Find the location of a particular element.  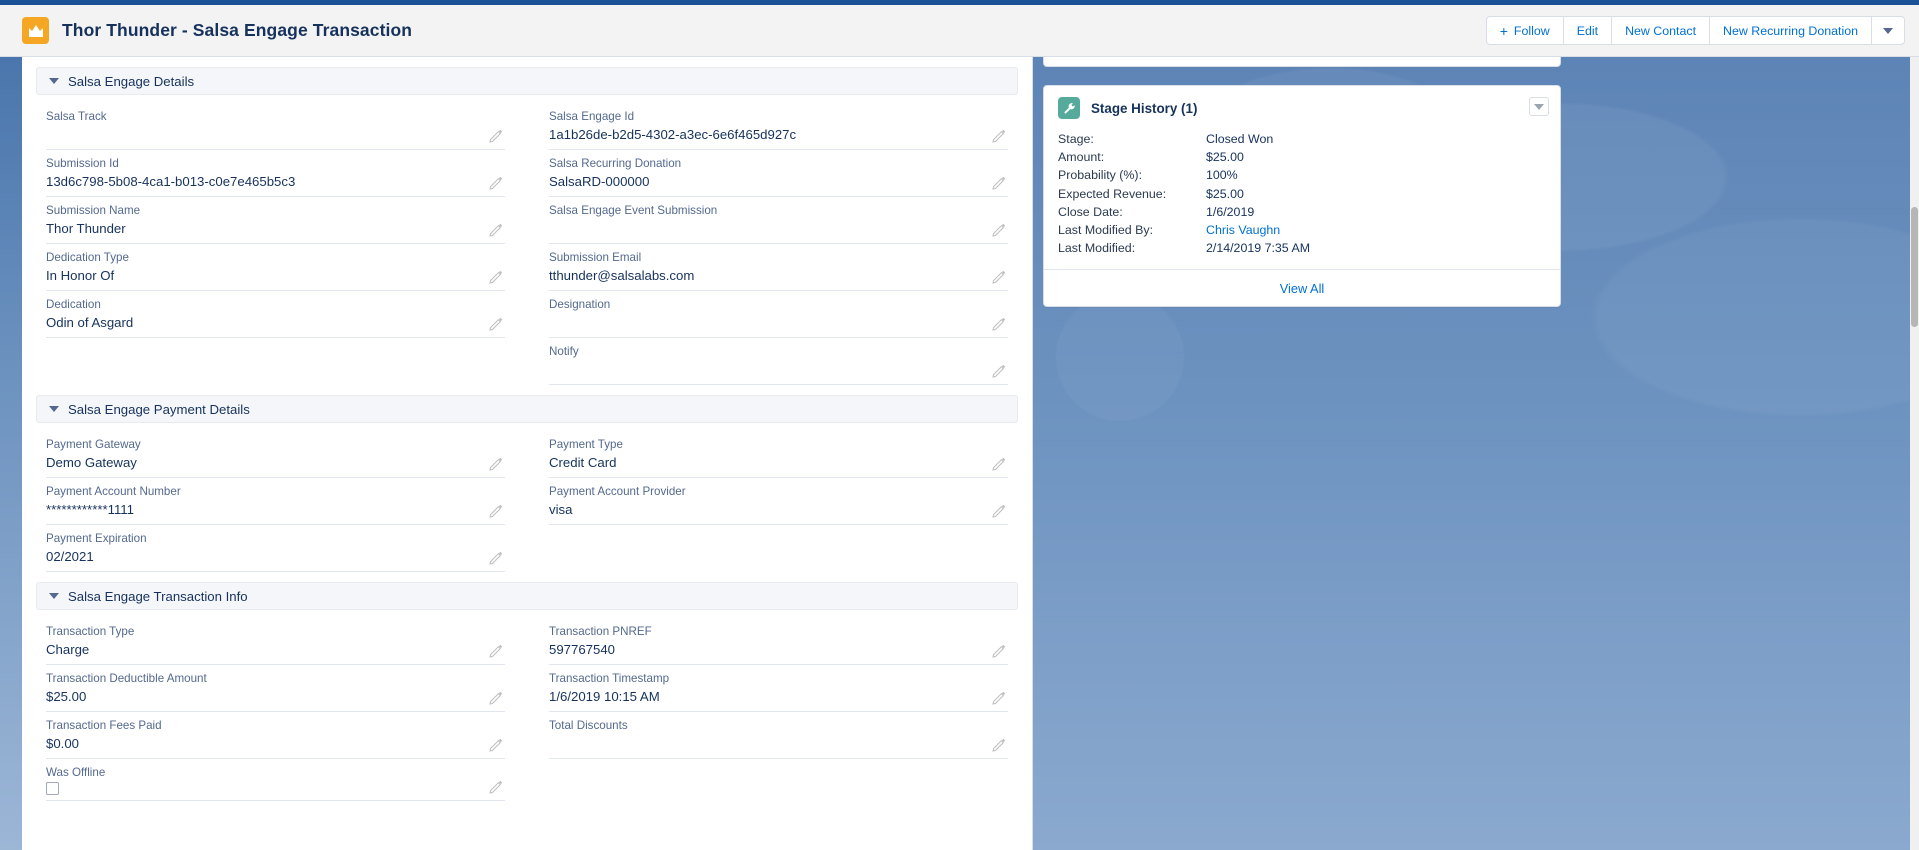

was-offline-checkbox is located at coordinates (52, 788).